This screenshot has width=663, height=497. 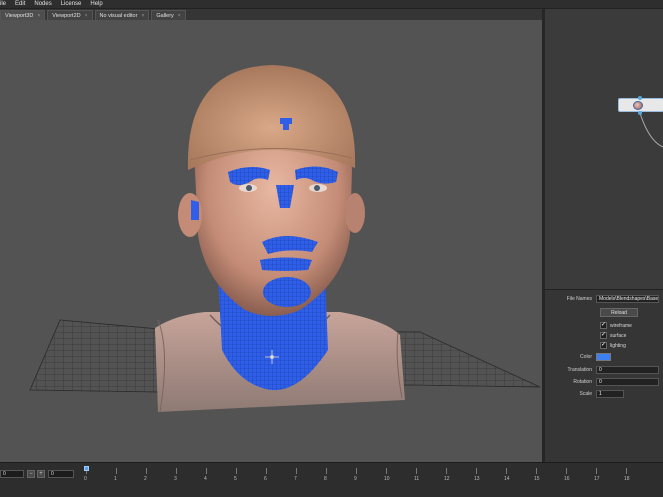 What do you see at coordinates (325, 479) in the screenshot?
I see `timeline-tick-label: 8` at bounding box center [325, 479].